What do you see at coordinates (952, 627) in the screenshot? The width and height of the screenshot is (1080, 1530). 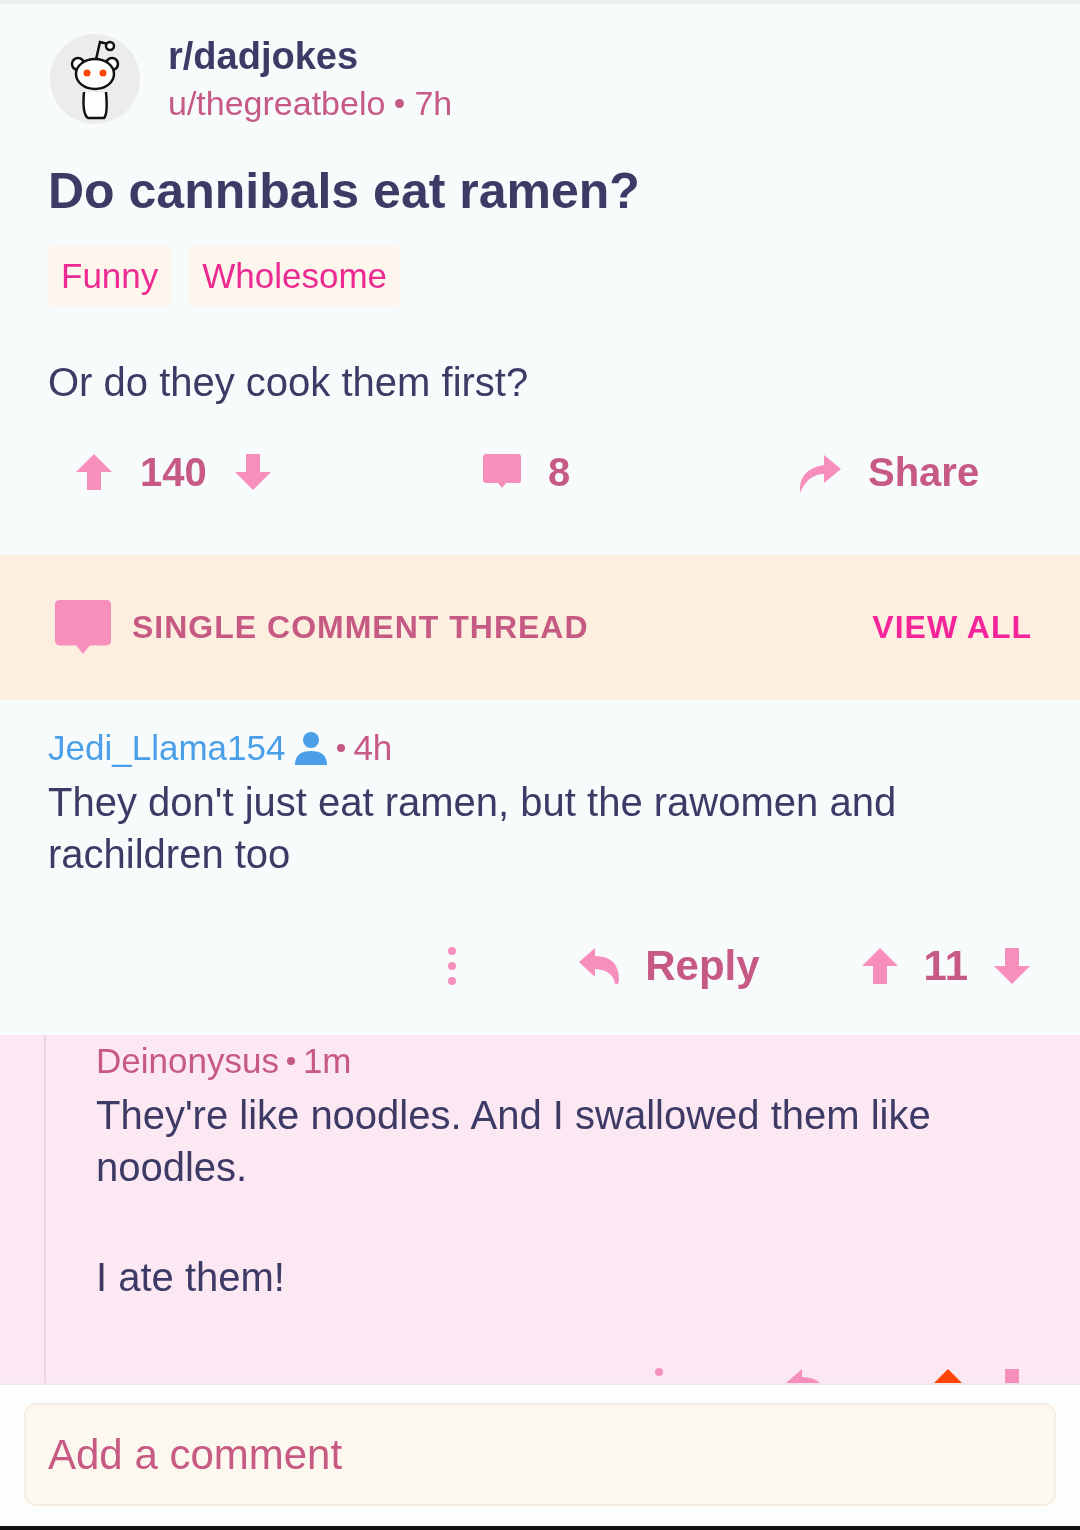 I see `view-all-link: VIEW ALL` at bounding box center [952, 627].